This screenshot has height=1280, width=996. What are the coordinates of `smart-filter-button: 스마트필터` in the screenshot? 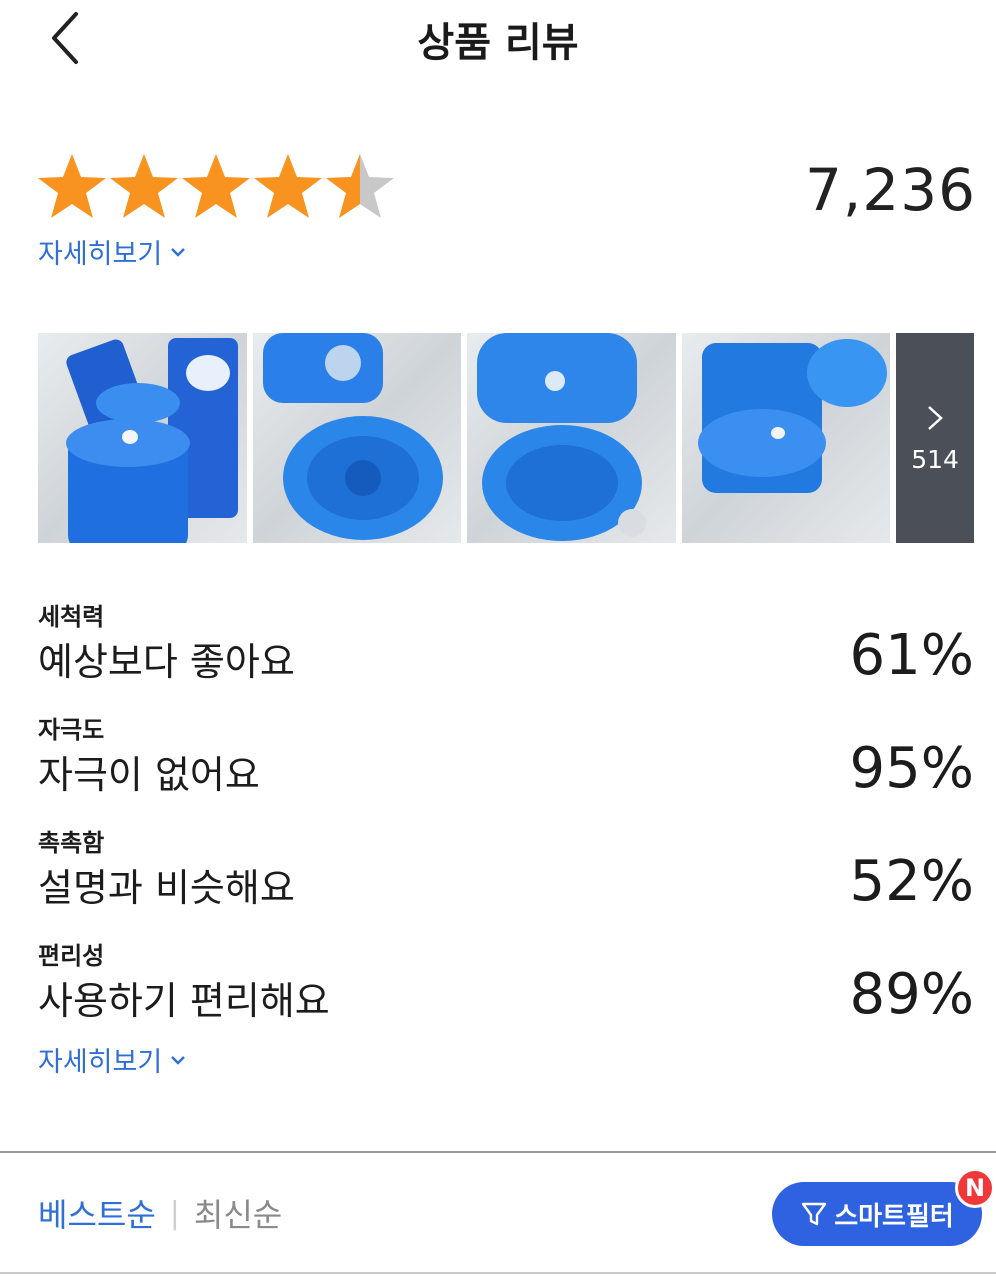 It's located at (877, 1214).